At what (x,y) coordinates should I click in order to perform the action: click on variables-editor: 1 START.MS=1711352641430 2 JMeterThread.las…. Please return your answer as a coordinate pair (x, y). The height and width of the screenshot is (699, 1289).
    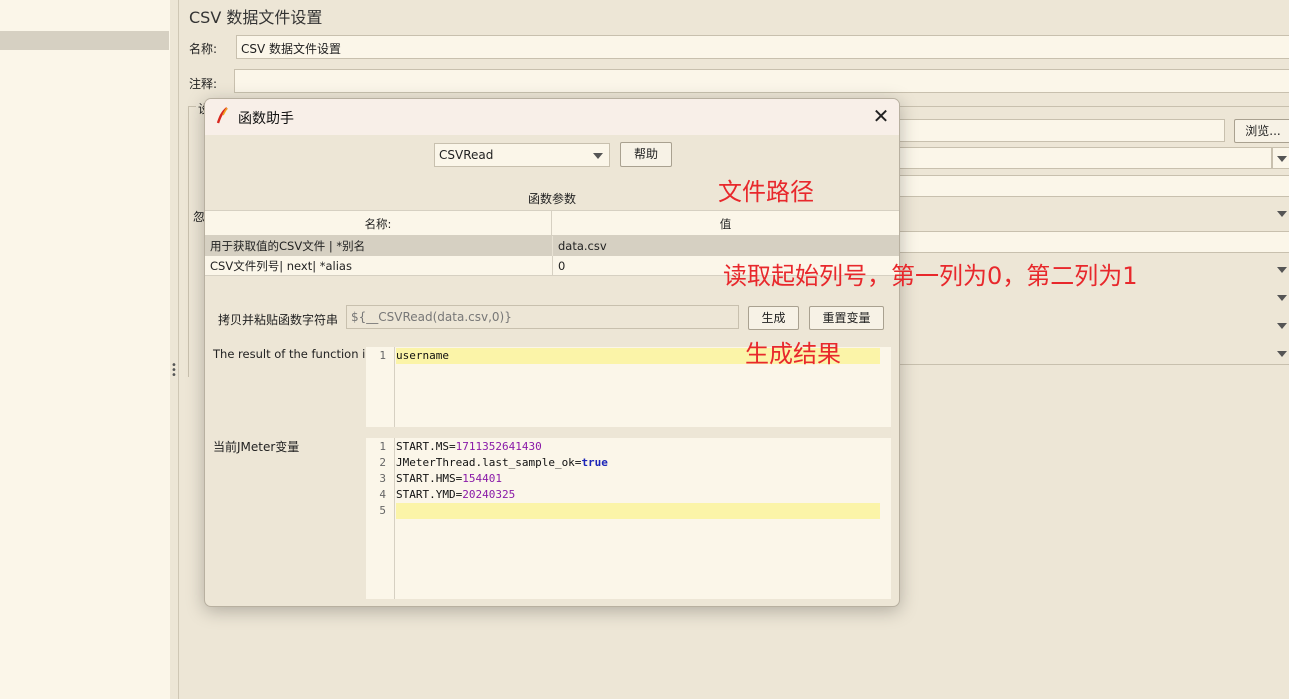
    Looking at the image, I should click on (628, 518).